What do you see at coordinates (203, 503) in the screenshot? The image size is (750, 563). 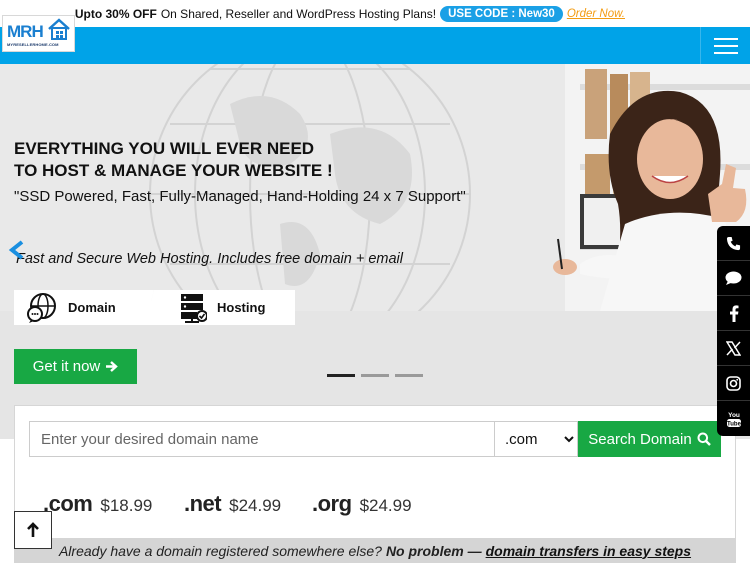 I see `price-net-ext: .net` at bounding box center [203, 503].